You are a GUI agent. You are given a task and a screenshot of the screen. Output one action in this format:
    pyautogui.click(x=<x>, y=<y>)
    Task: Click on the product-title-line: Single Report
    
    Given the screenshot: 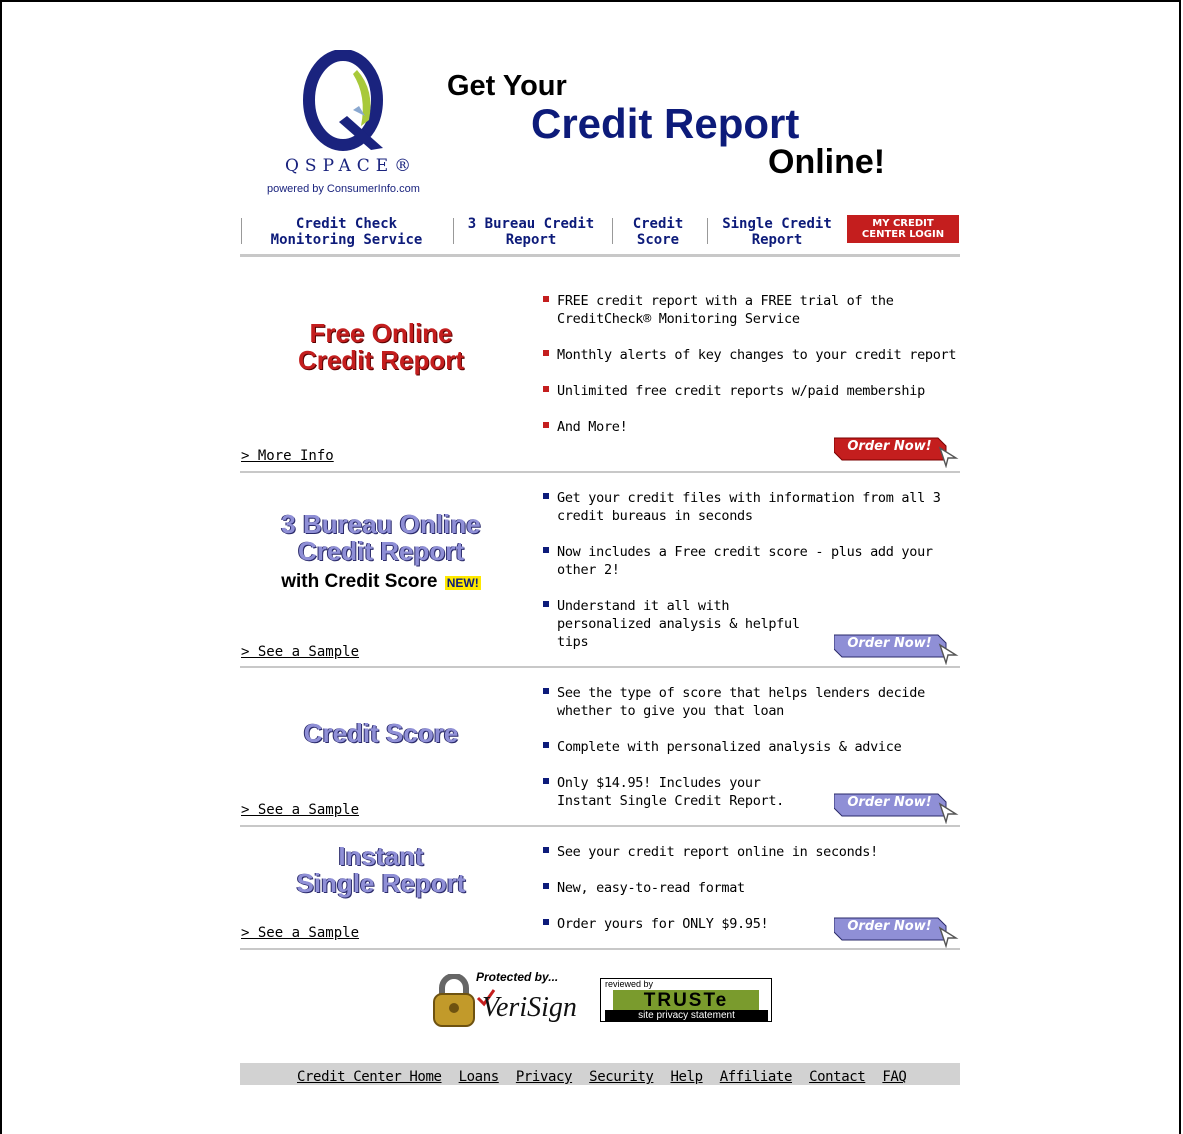 What is the action you would take?
    pyautogui.click(x=381, y=883)
    